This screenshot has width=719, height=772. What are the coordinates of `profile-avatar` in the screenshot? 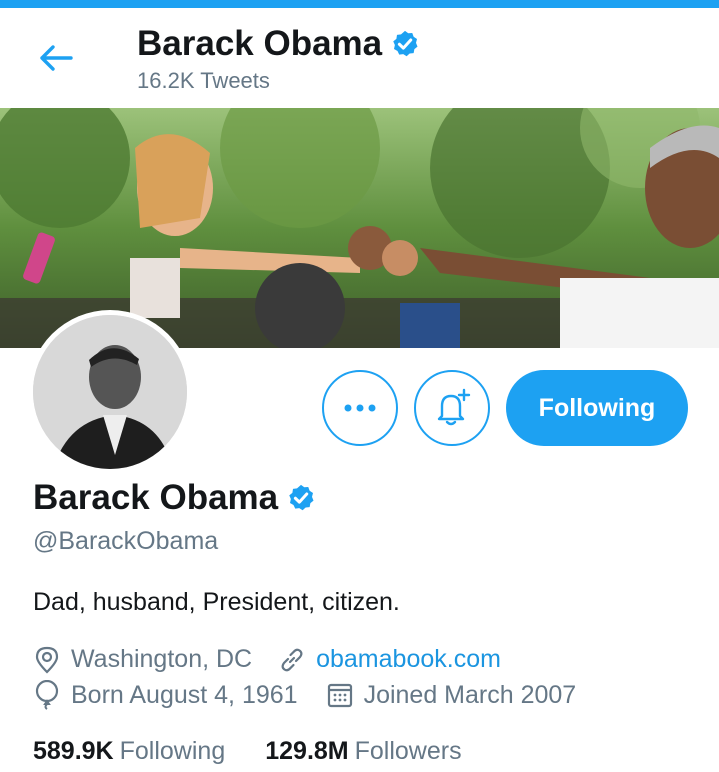 It's located at (110, 392).